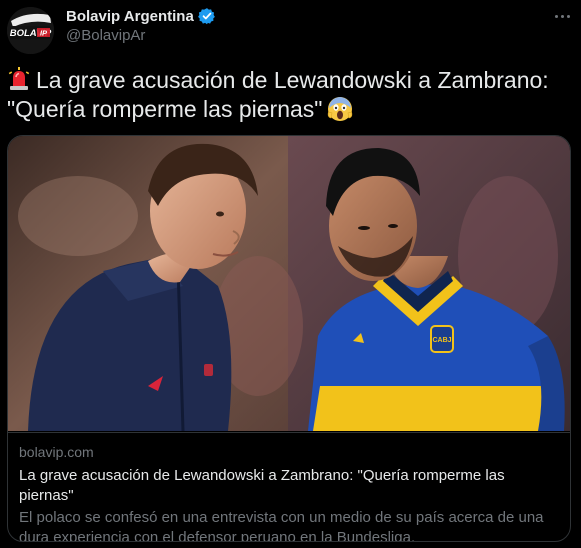  What do you see at coordinates (441, 340) in the screenshot?
I see `card-image-badge: CABJ` at bounding box center [441, 340].